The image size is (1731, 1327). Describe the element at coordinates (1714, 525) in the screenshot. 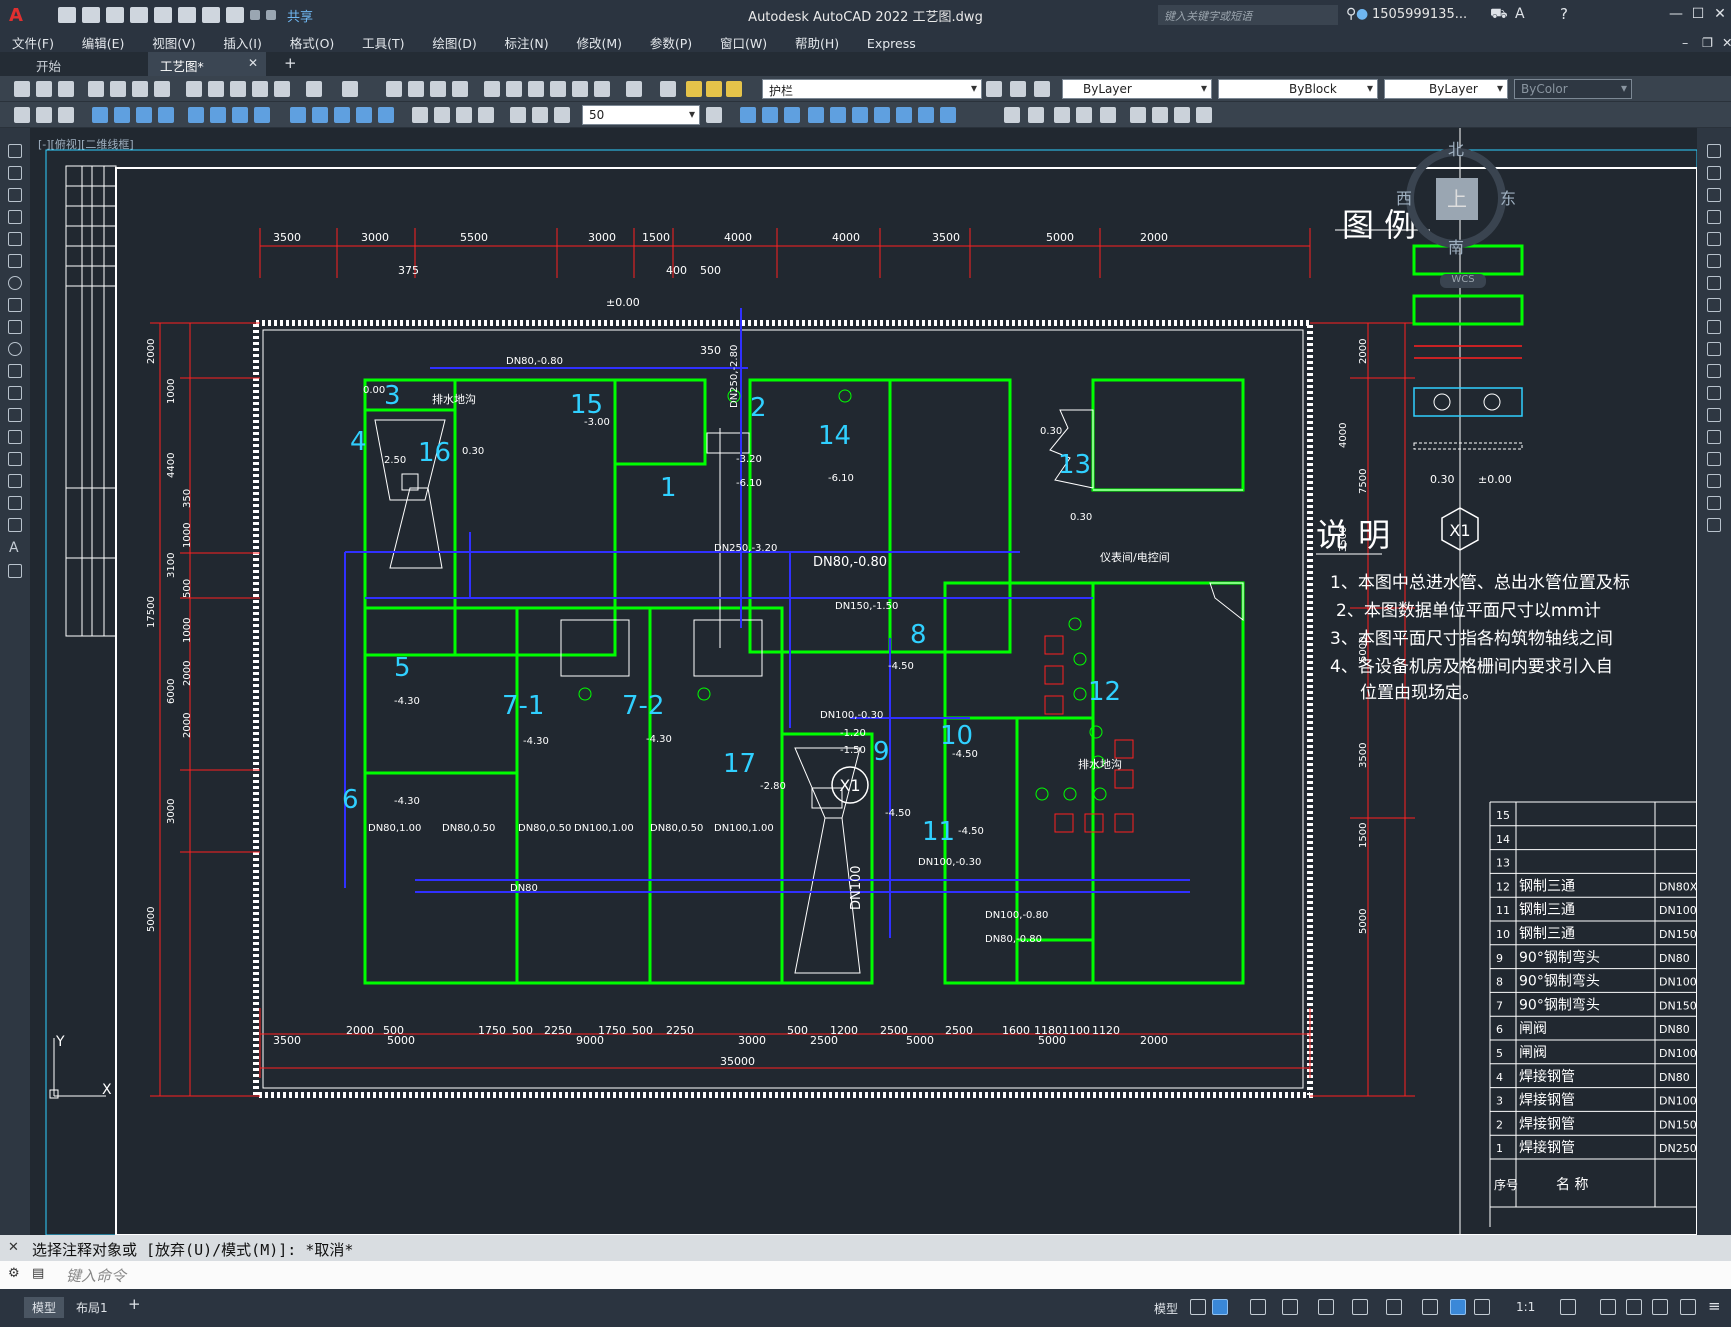

I see `explode-icon` at that location.